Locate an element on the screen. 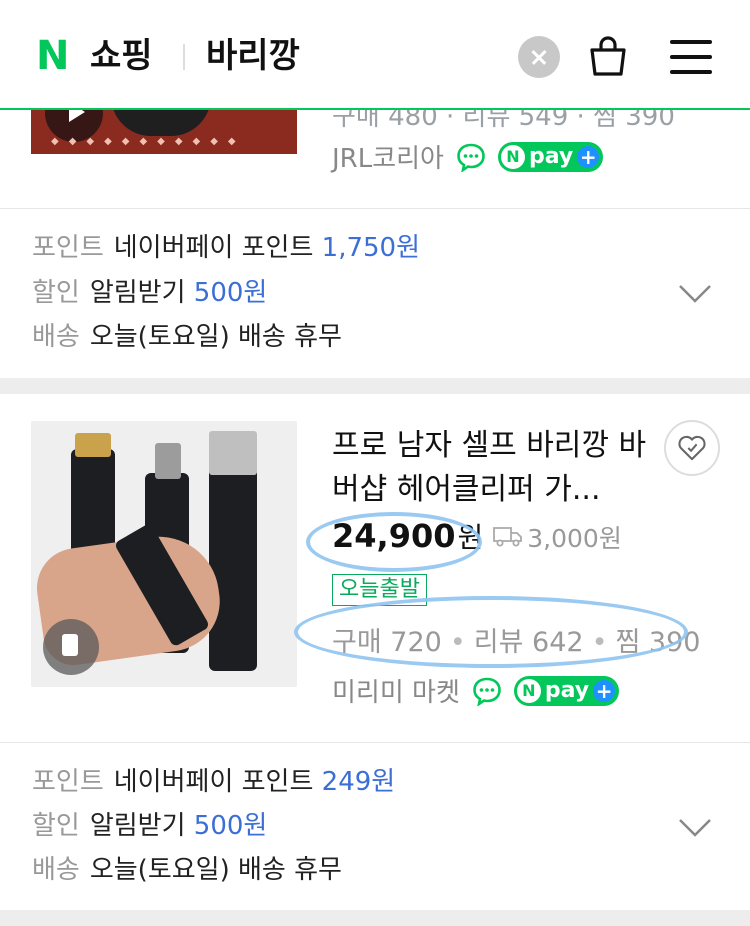 This screenshot has width=750, height=926. seller-name: 미리미 마켓 is located at coordinates (396, 690).